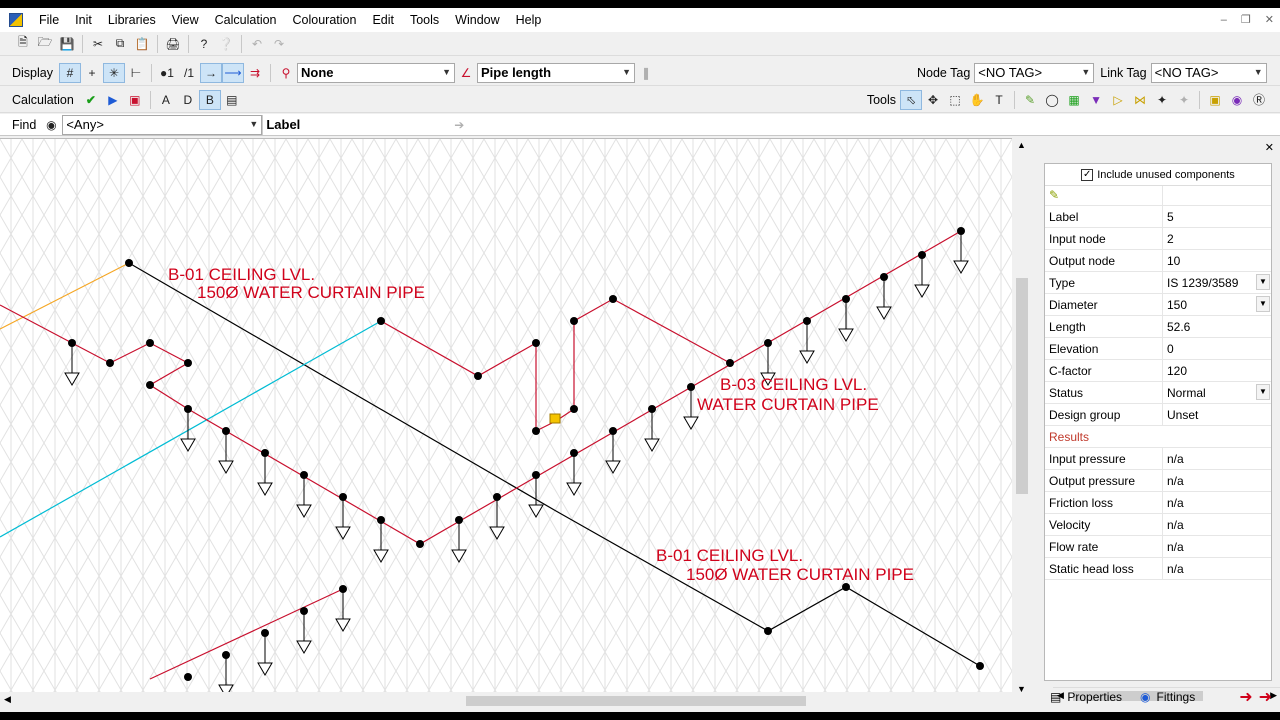 The image size is (1280, 720). Describe the element at coordinates (1208, 72) in the screenshot. I see `link-tag-select: <NO TAG> ▼` at that location.